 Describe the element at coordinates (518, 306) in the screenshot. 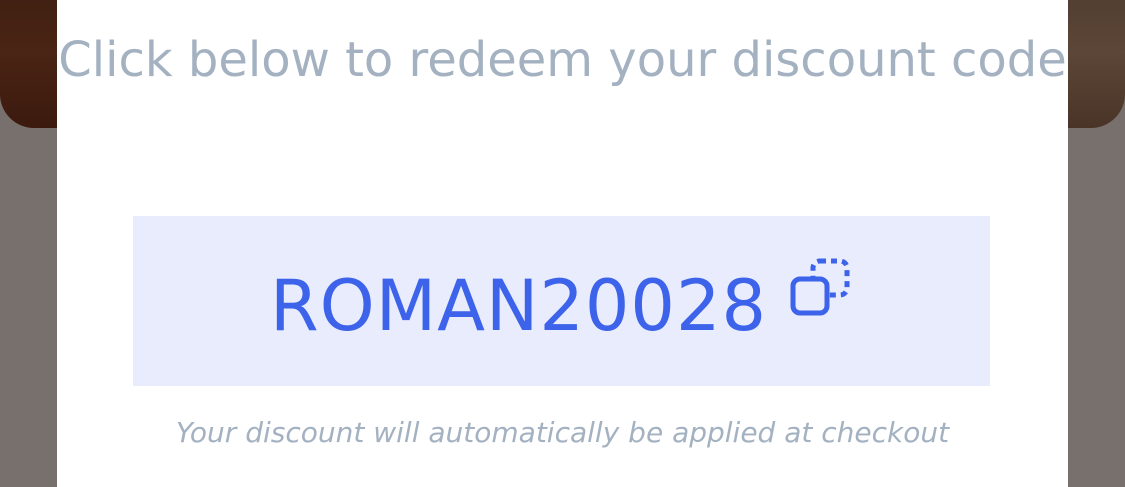

I see `discount-code: ROMAN20028` at that location.